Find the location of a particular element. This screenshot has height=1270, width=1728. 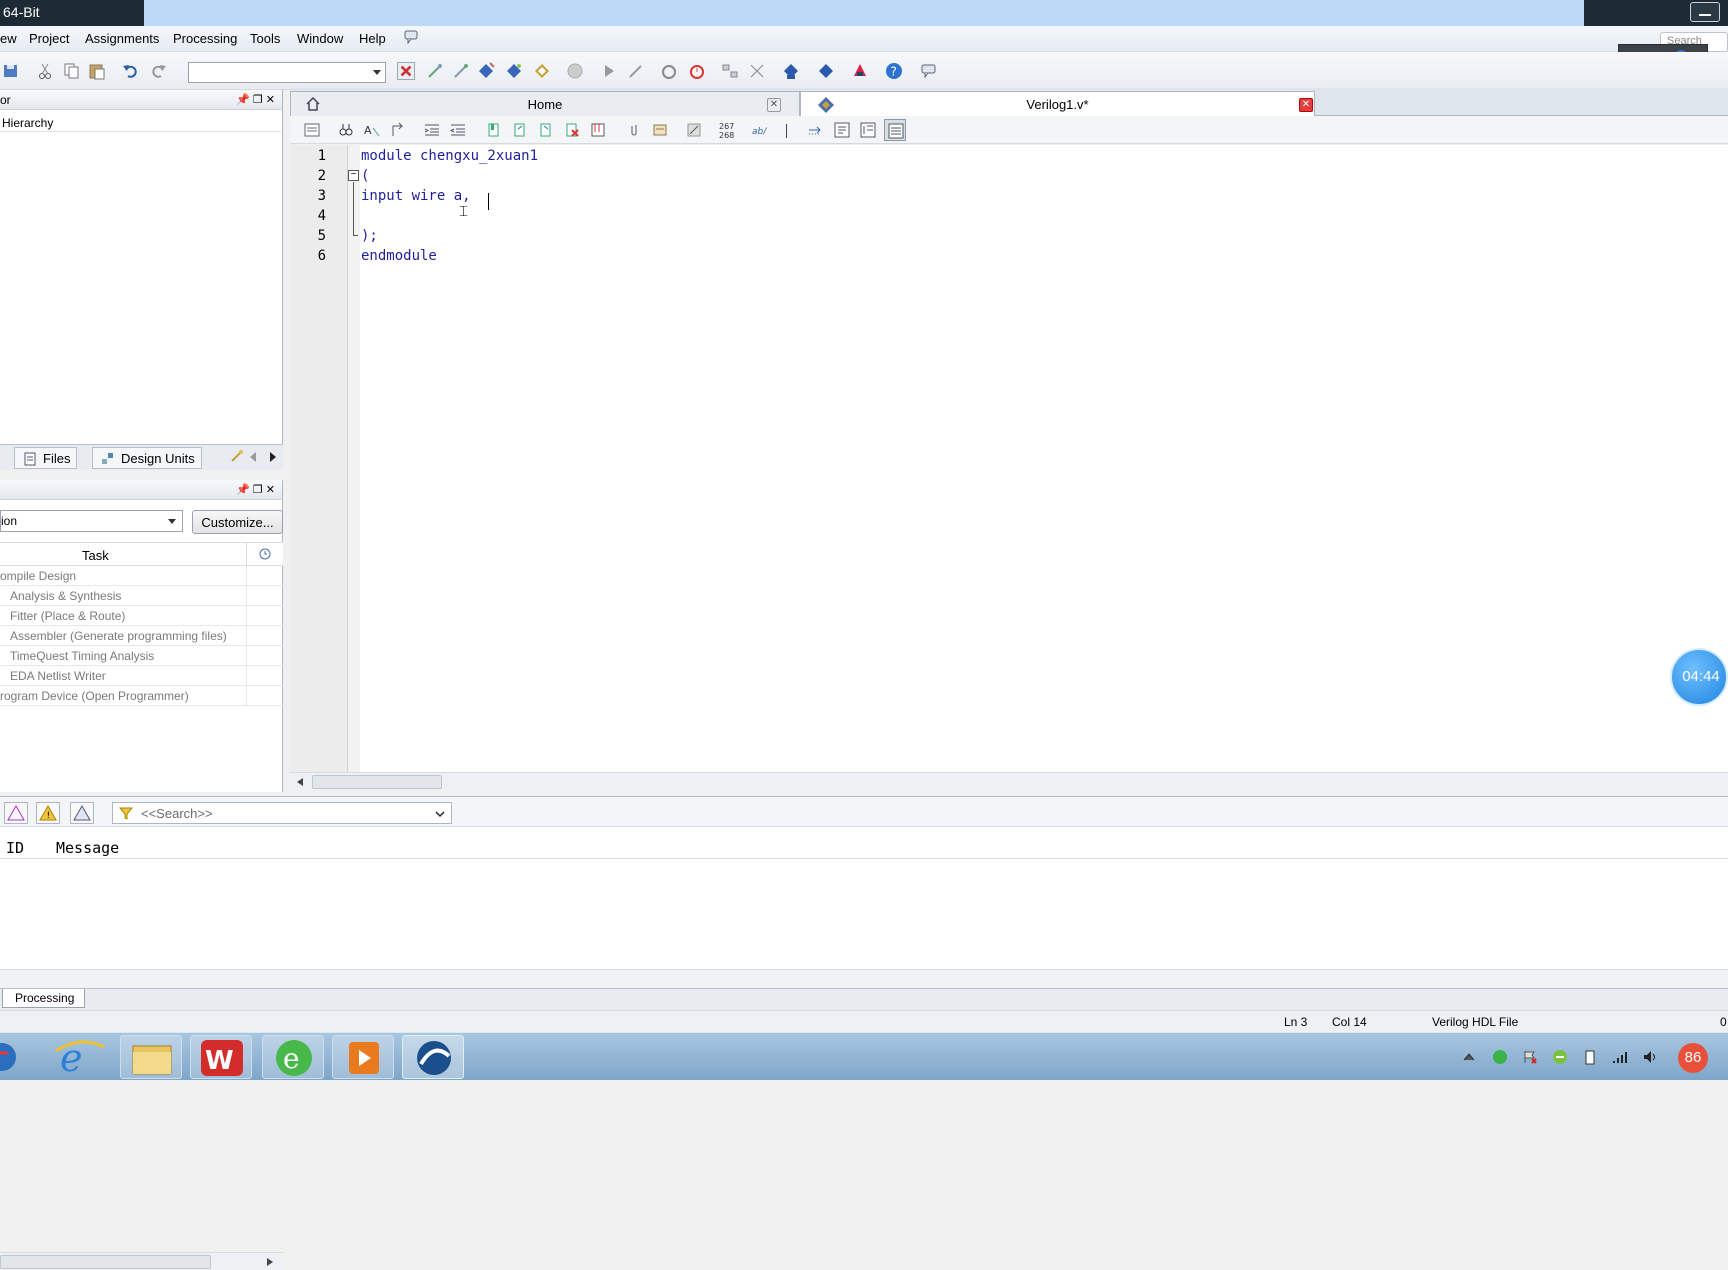

scrollbar-thumb is located at coordinates (377, 782).